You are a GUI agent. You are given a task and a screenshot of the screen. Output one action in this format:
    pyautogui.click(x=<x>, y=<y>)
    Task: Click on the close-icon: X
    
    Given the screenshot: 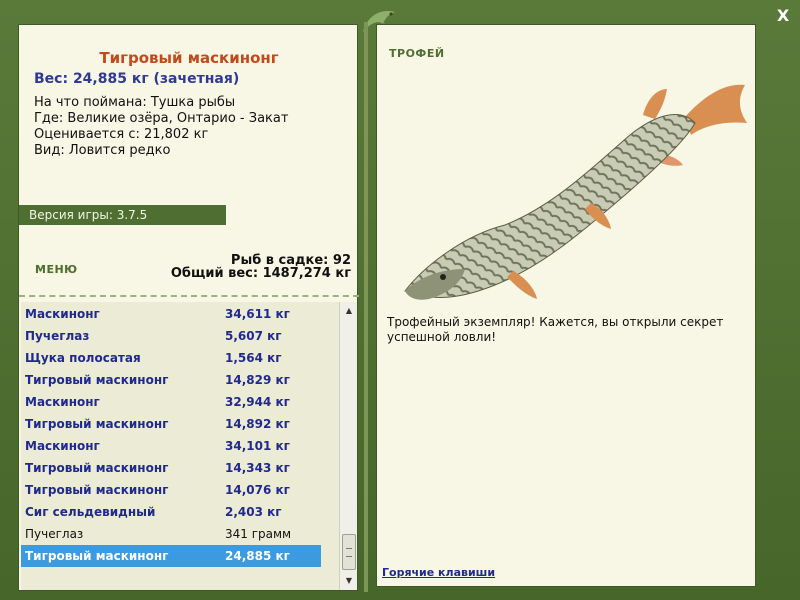 What is the action you would take?
    pyautogui.click(x=783, y=15)
    